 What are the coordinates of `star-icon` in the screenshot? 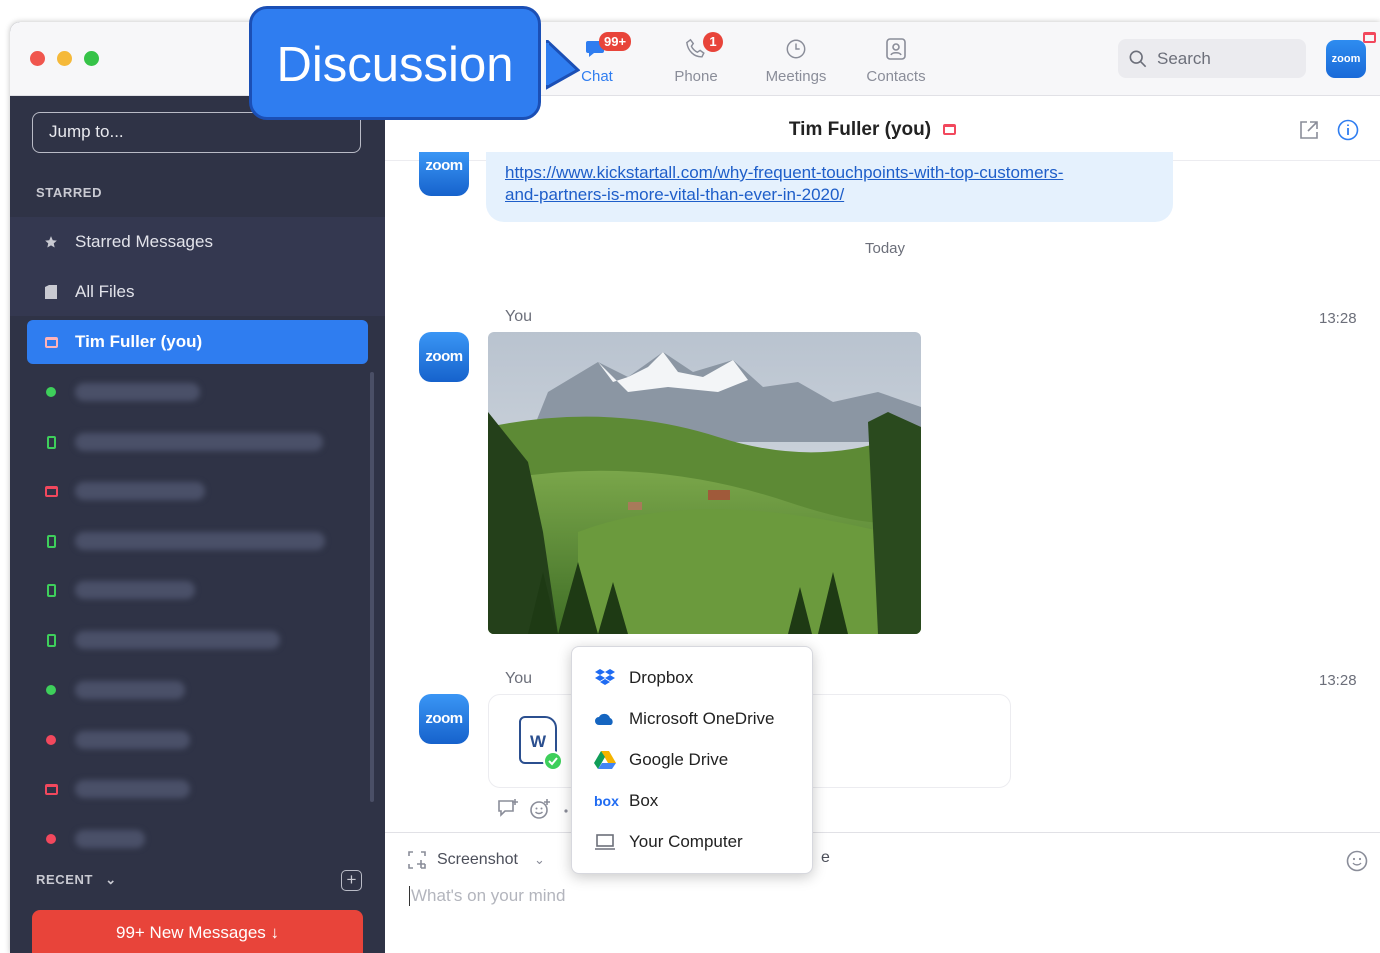 It's located at (51, 242).